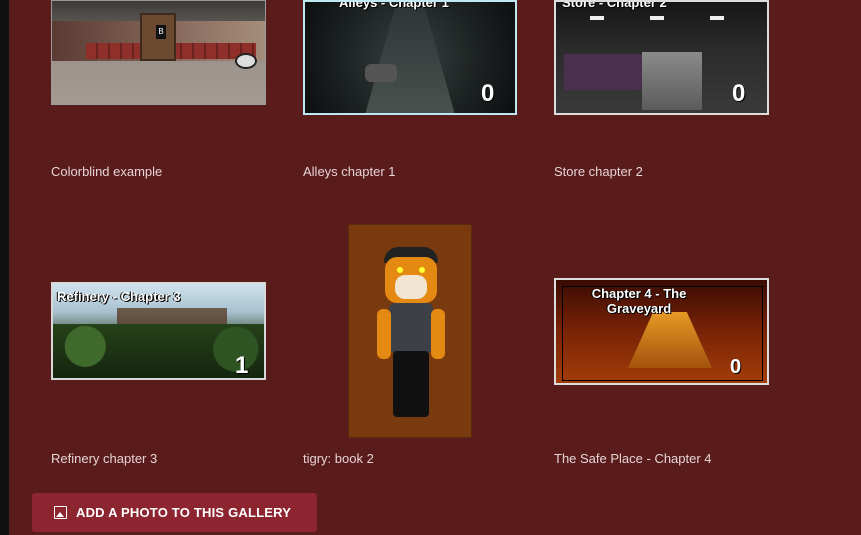  Describe the element at coordinates (338, 459) in the screenshot. I see `gallery-caption: tigry: book 2` at that location.